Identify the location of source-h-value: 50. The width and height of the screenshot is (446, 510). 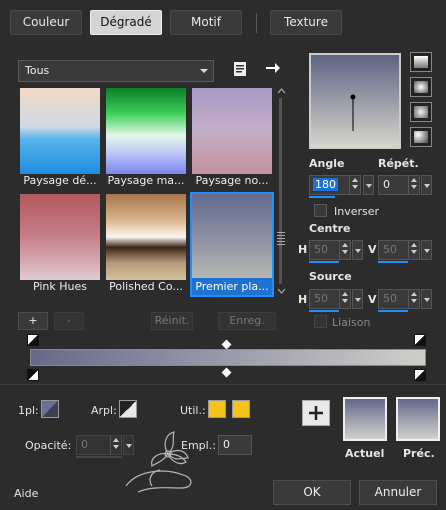
(321, 298).